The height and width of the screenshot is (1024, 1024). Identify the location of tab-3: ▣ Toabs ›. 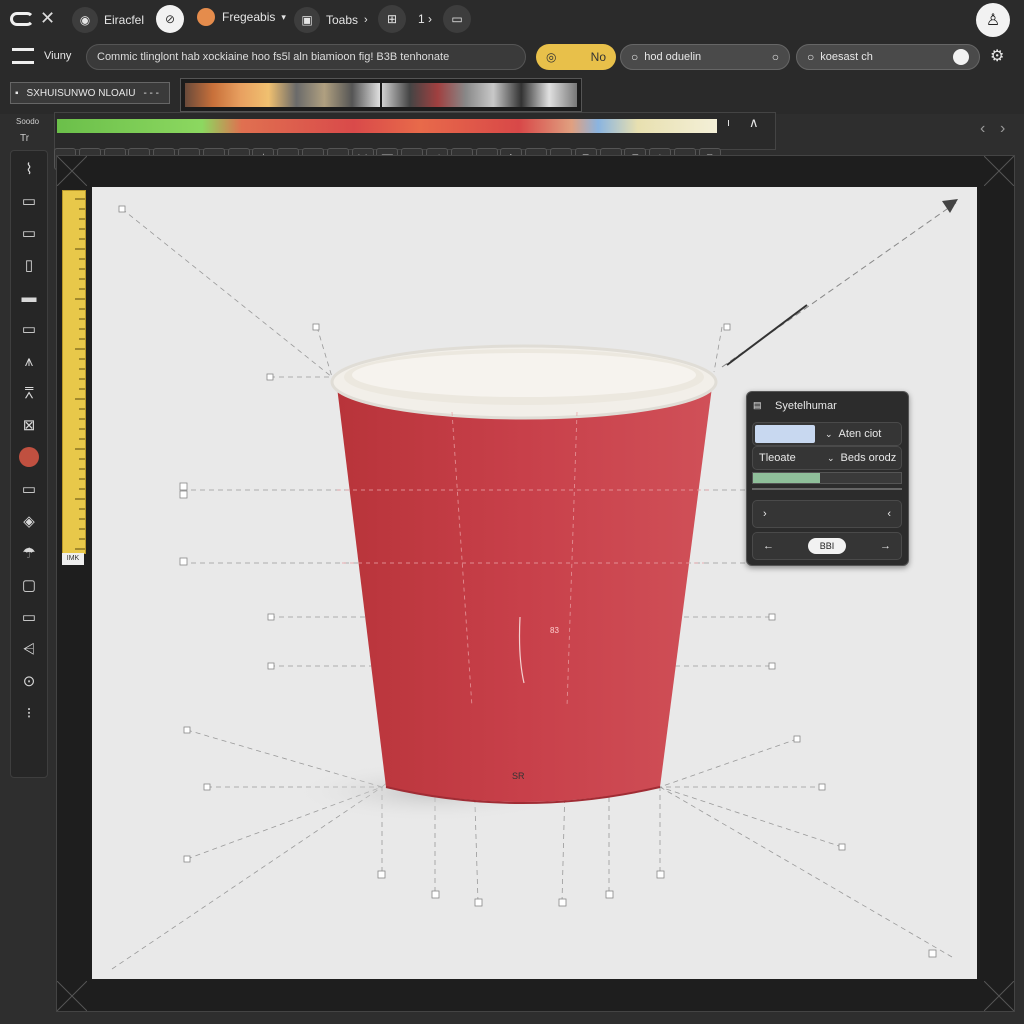
(331, 20).